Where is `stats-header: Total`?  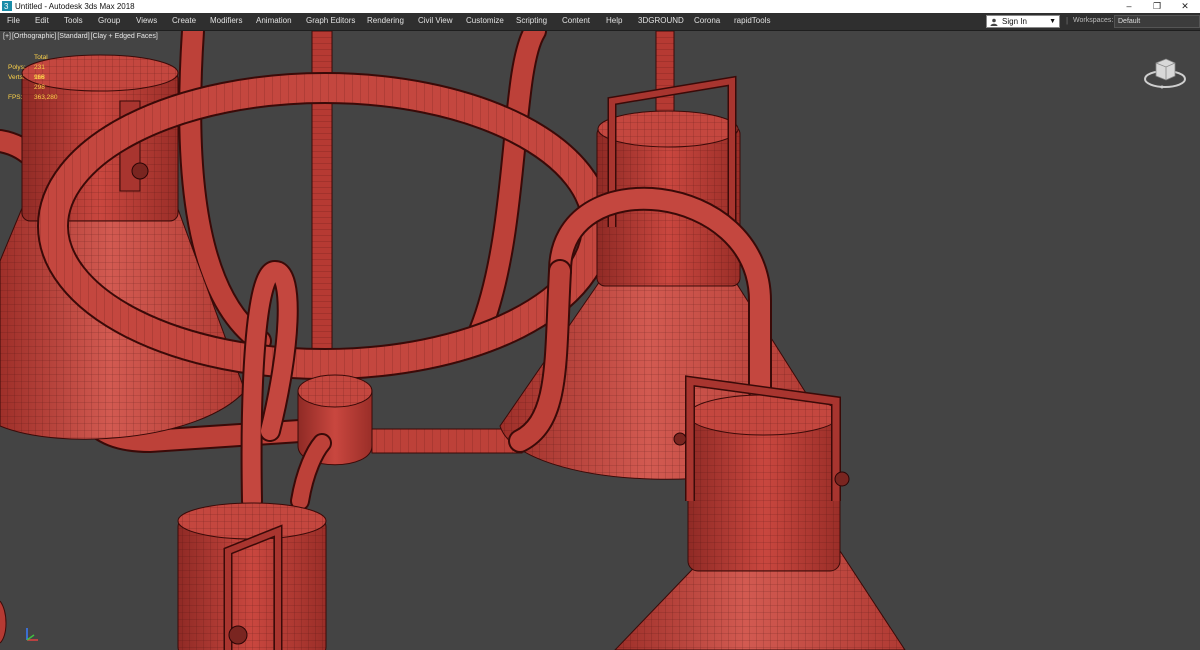
stats-header: Total is located at coordinates (41, 57).